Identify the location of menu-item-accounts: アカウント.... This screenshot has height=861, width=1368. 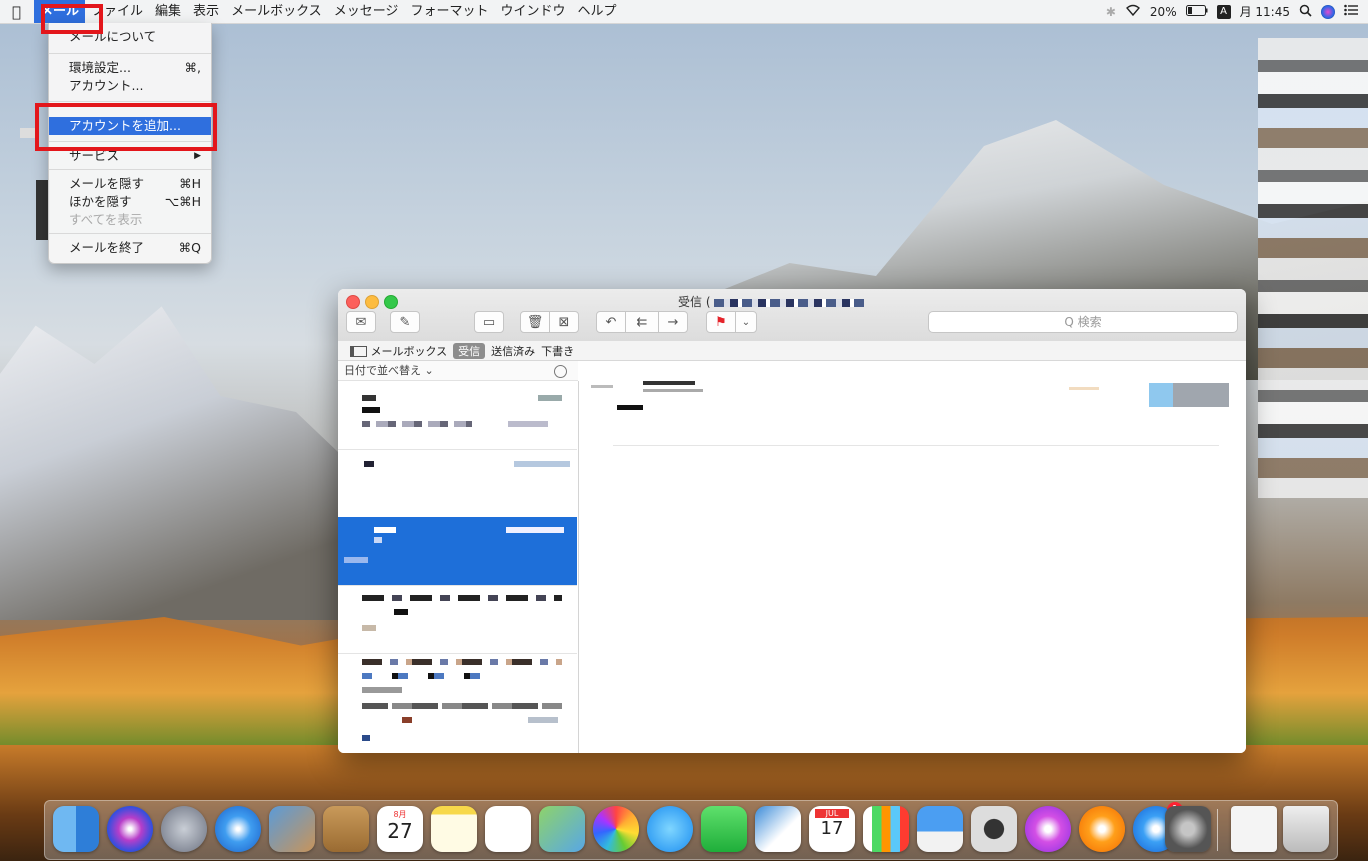
(130, 86).